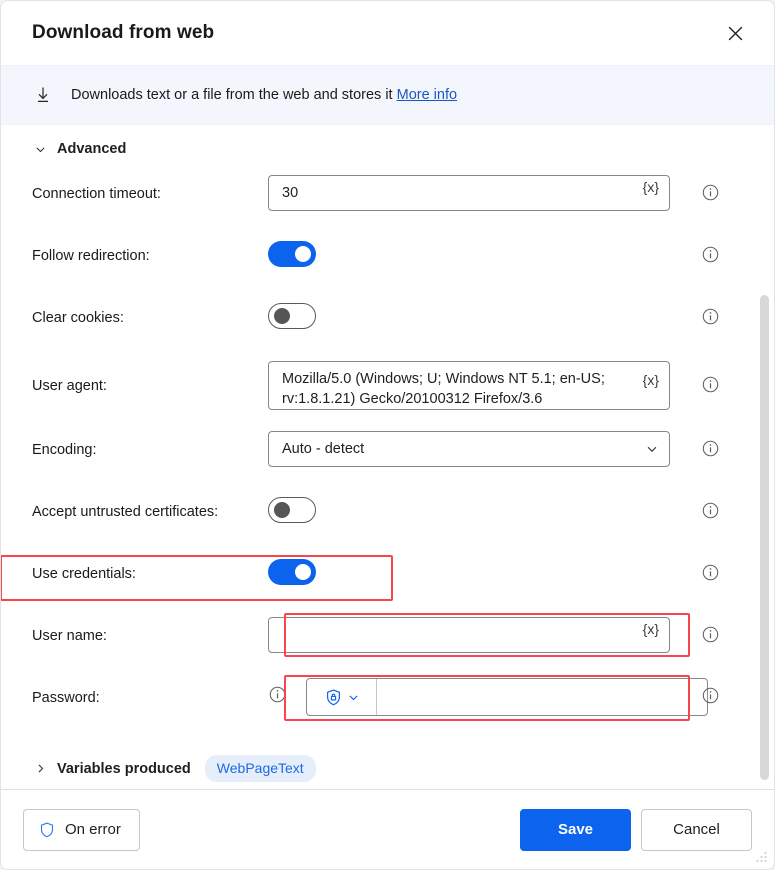  I want to click on close-icon, so click(735, 33).